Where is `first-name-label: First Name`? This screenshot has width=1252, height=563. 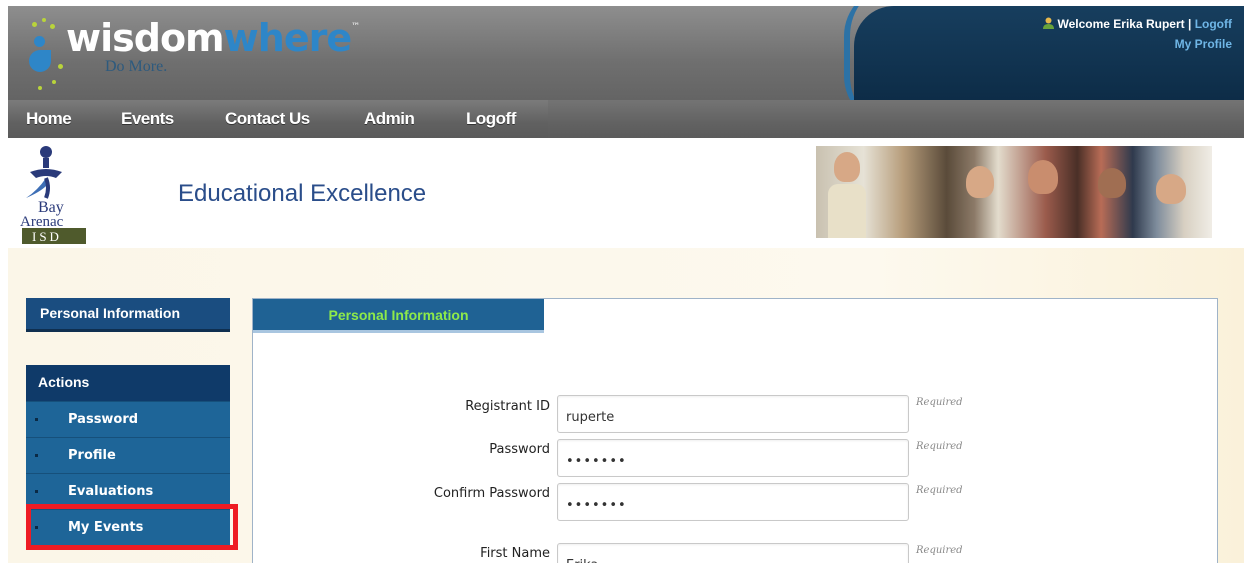
first-name-label: First Name is located at coordinates (515, 553).